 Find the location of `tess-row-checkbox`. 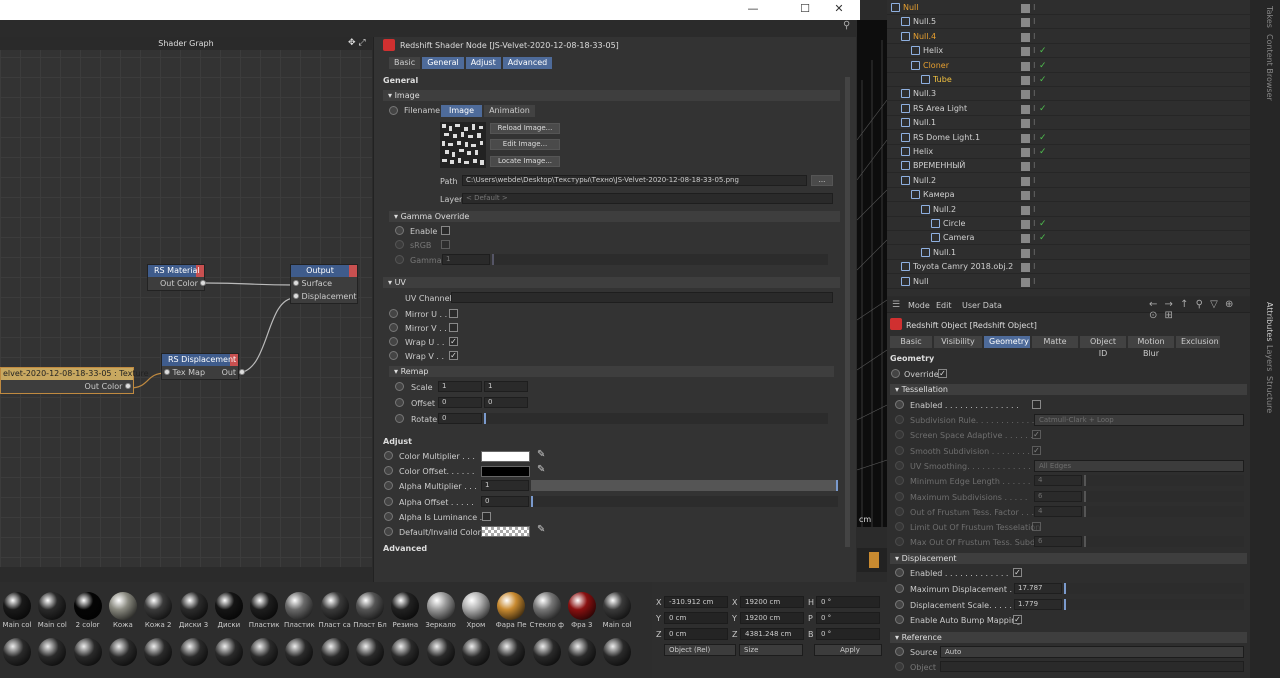

tess-row-checkbox is located at coordinates (1036, 527).